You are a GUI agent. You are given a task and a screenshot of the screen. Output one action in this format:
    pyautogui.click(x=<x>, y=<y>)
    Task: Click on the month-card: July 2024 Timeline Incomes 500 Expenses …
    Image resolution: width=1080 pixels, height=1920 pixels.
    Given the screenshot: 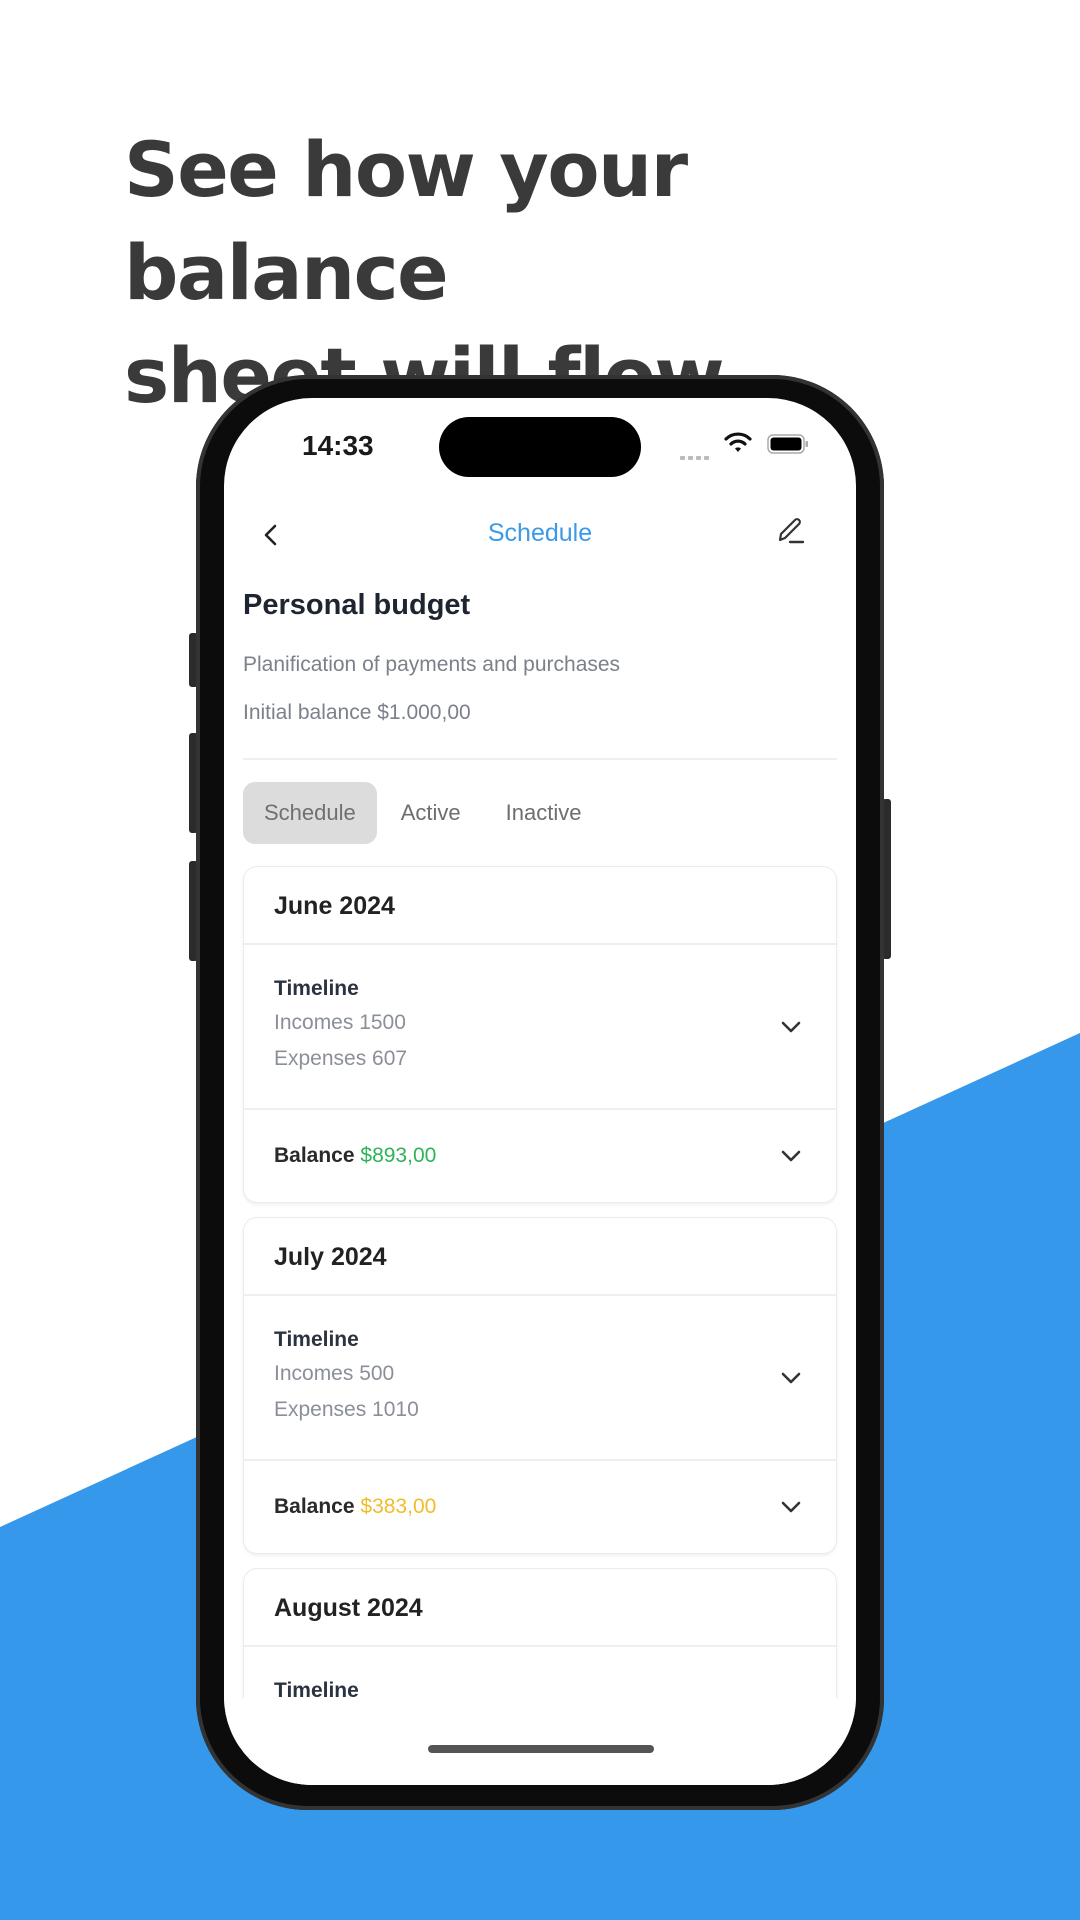 What is the action you would take?
    pyautogui.click(x=540, y=1385)
    